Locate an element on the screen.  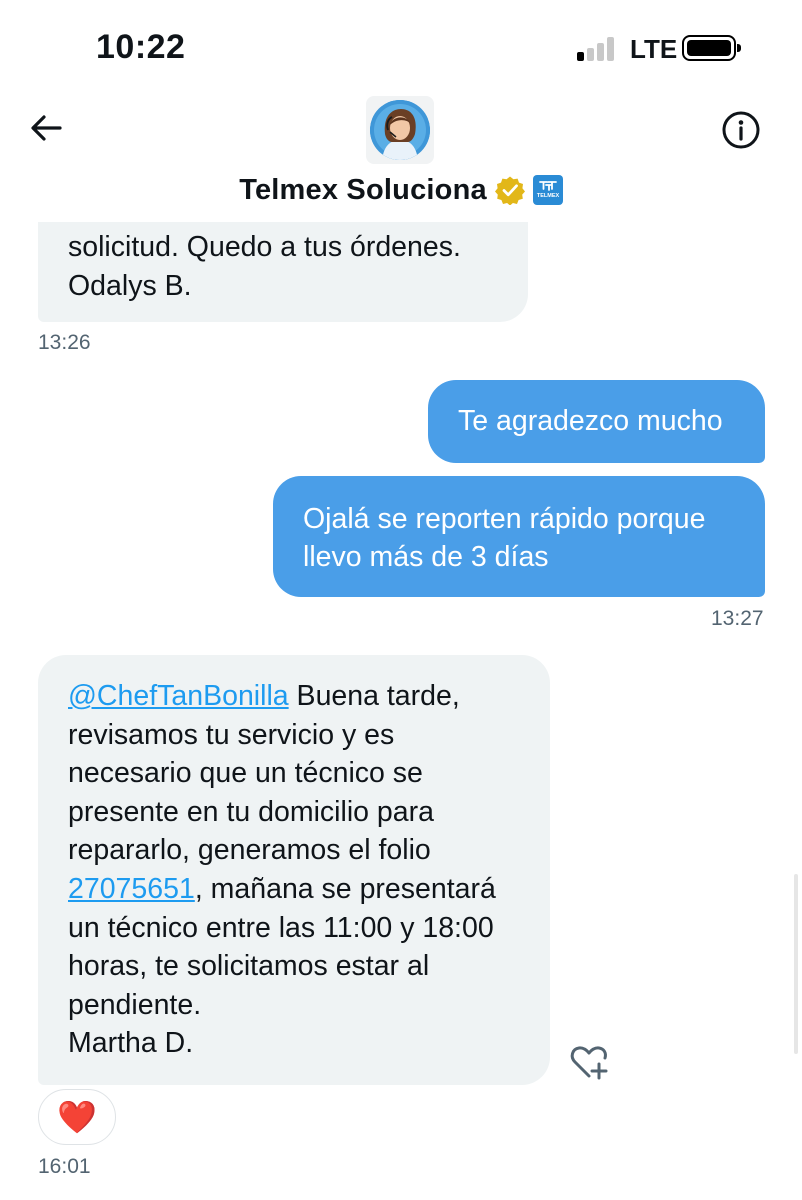
scrollbar is located at coordinates (796, 964).